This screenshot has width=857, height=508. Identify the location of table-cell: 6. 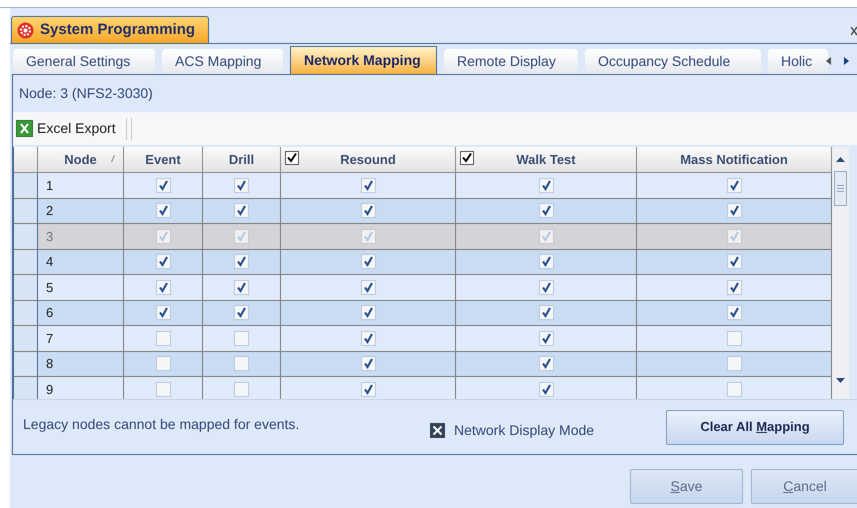
(81, 313).